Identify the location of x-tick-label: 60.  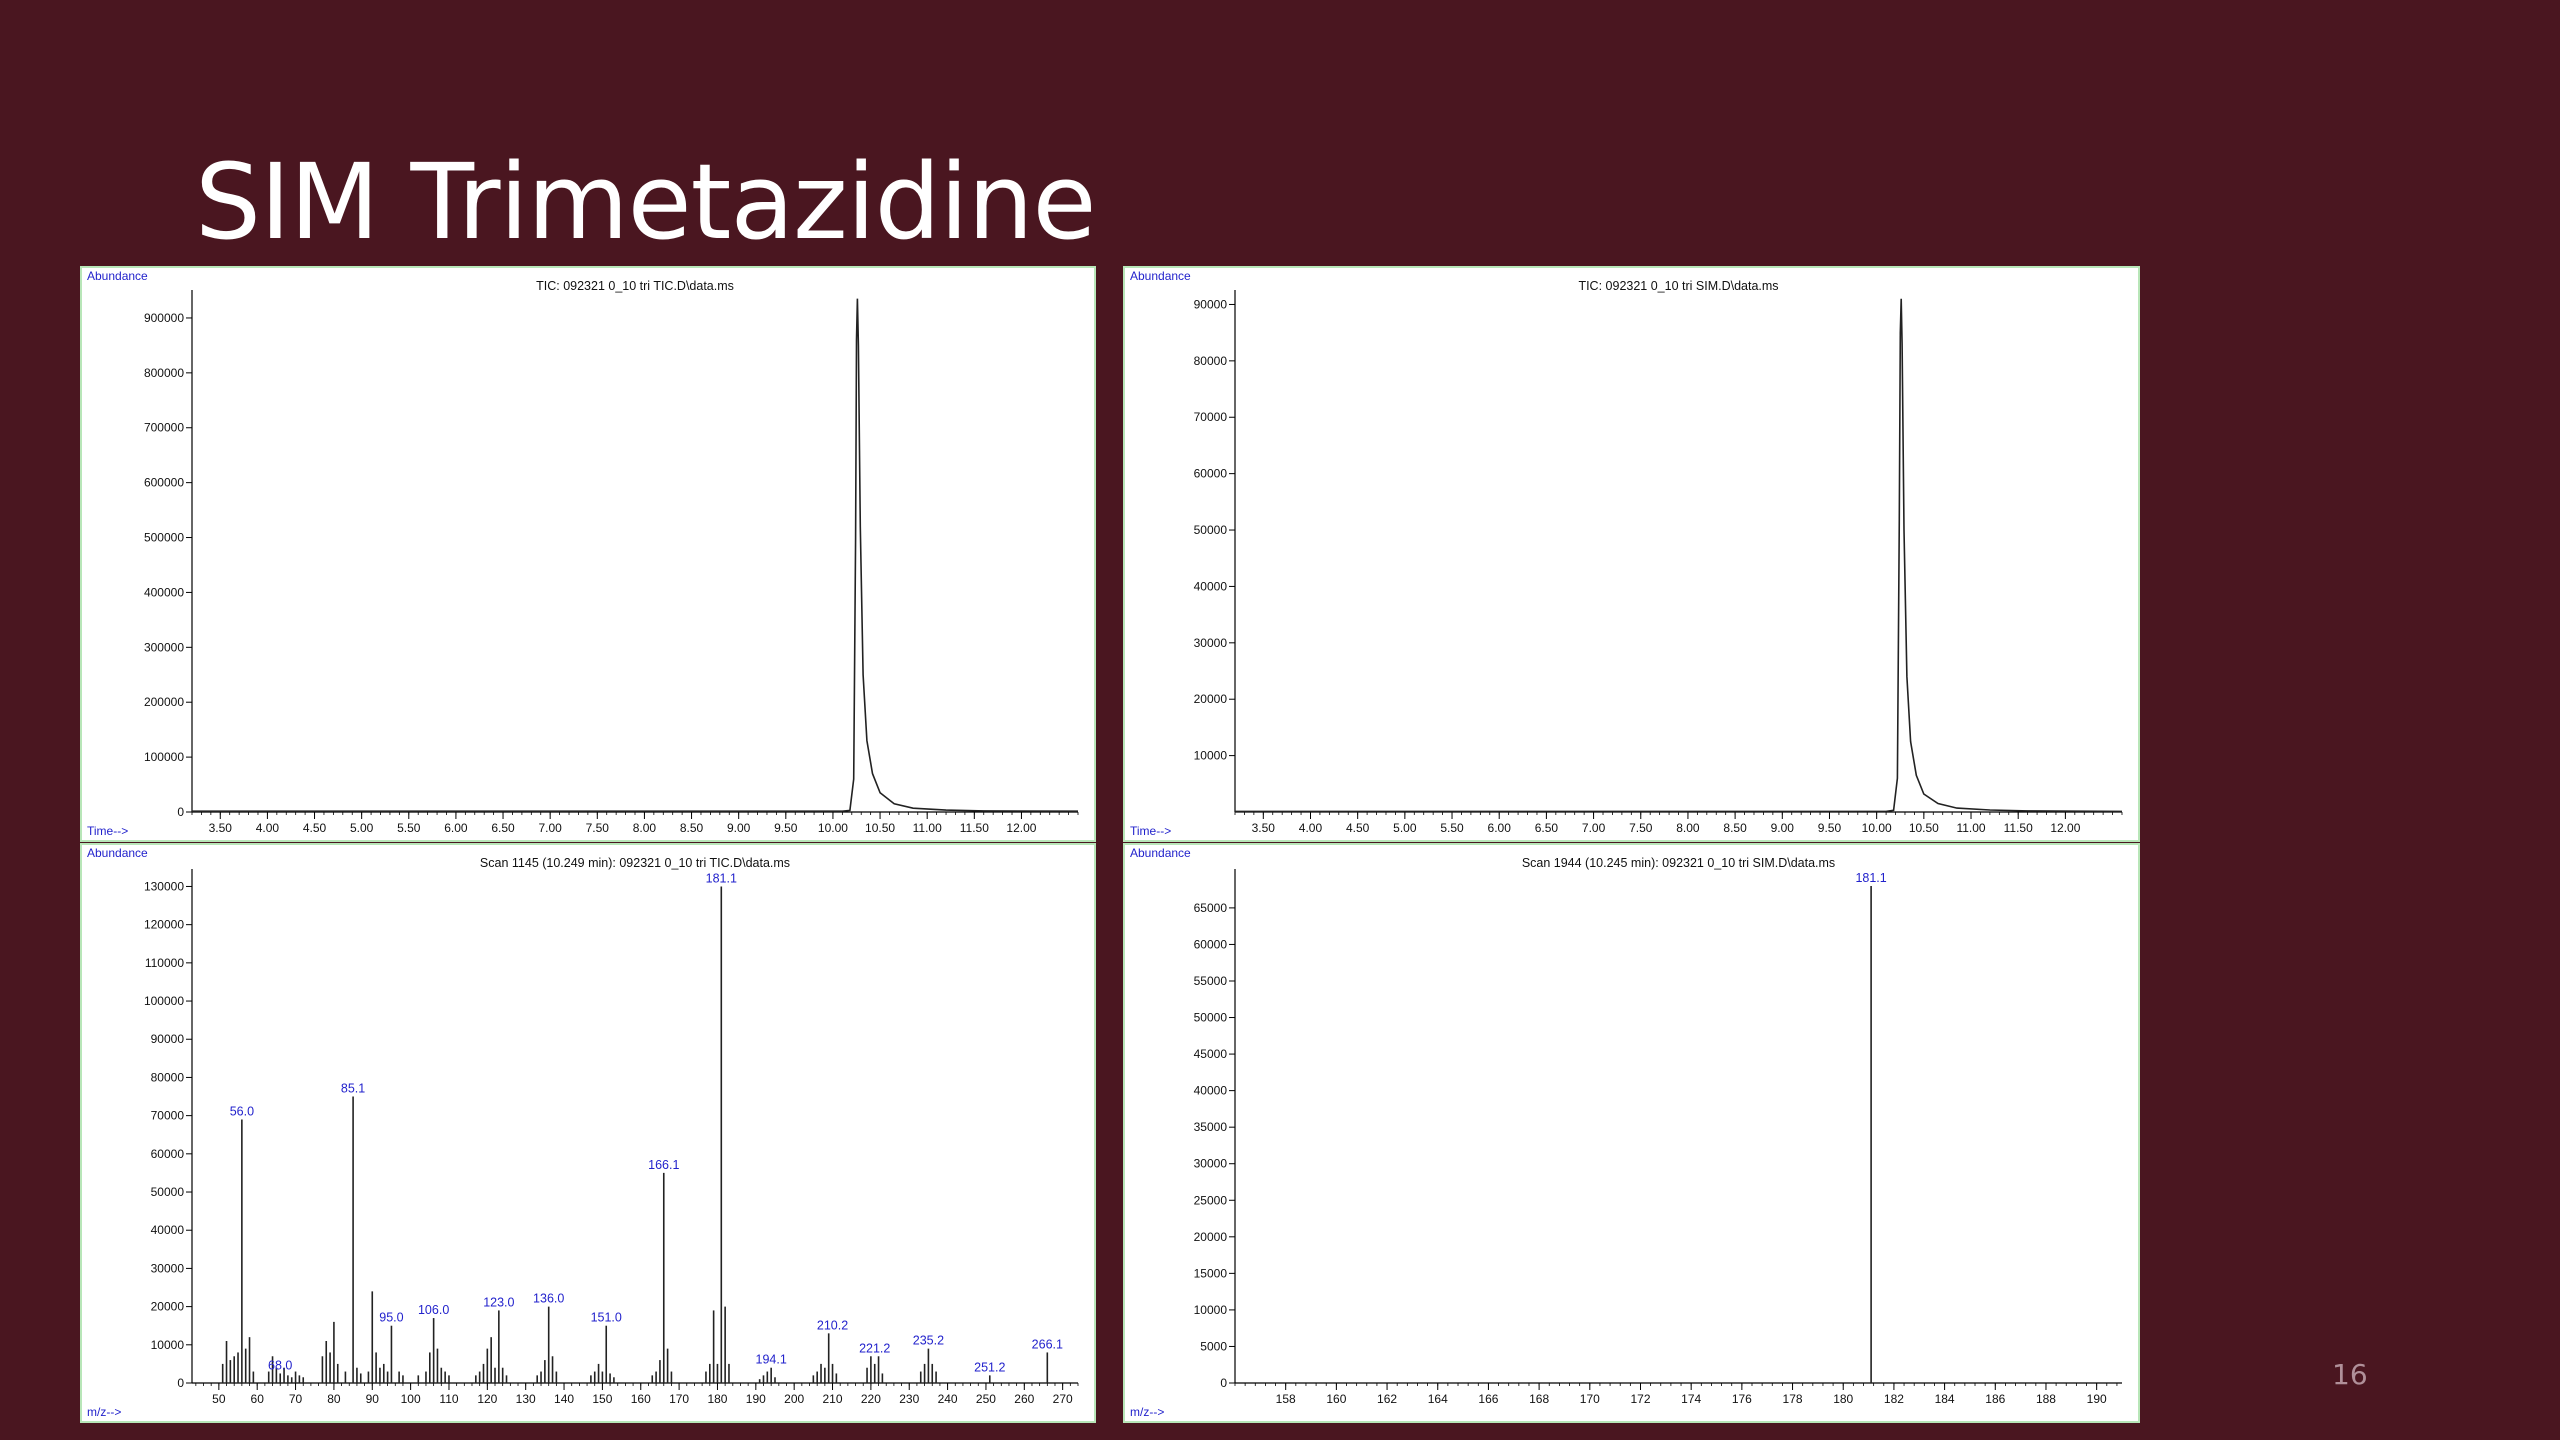
(258, 1399).